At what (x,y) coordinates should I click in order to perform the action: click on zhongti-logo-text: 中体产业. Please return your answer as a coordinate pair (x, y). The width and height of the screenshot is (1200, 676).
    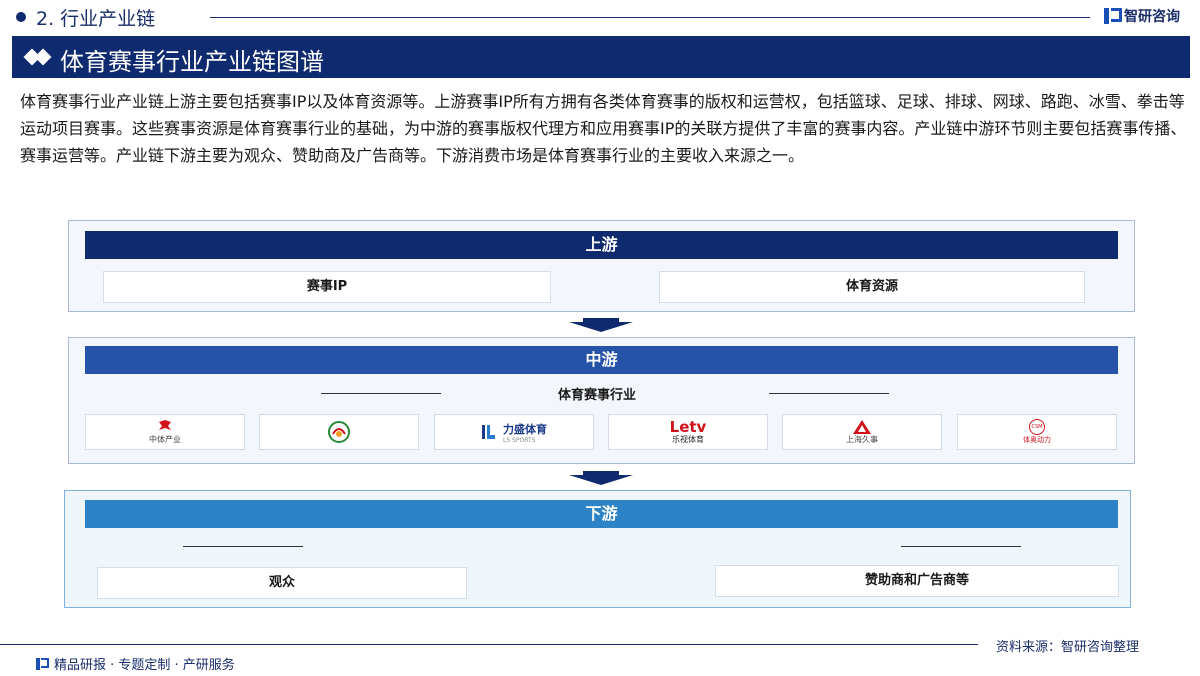
    Looking at the image, I should click on (165, 439).